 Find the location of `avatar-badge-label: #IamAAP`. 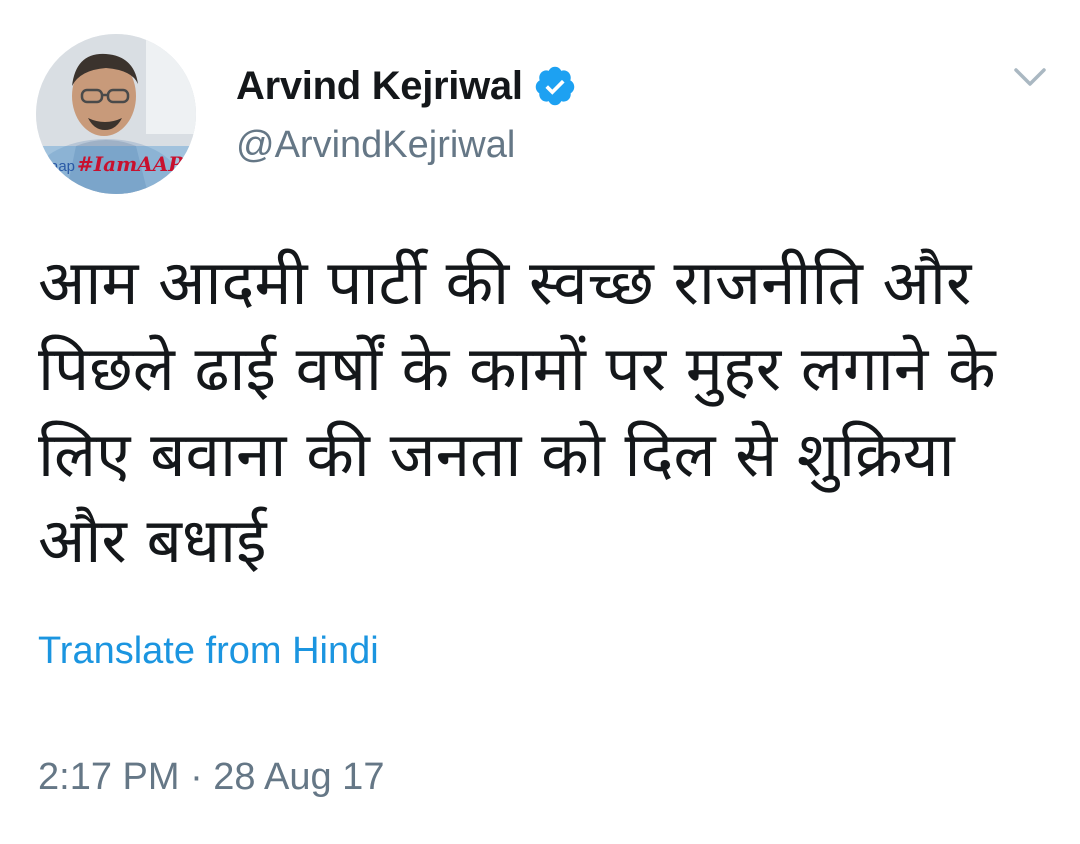

avatar-badge-label: #IamAAP is located at coordinates (130, 164).